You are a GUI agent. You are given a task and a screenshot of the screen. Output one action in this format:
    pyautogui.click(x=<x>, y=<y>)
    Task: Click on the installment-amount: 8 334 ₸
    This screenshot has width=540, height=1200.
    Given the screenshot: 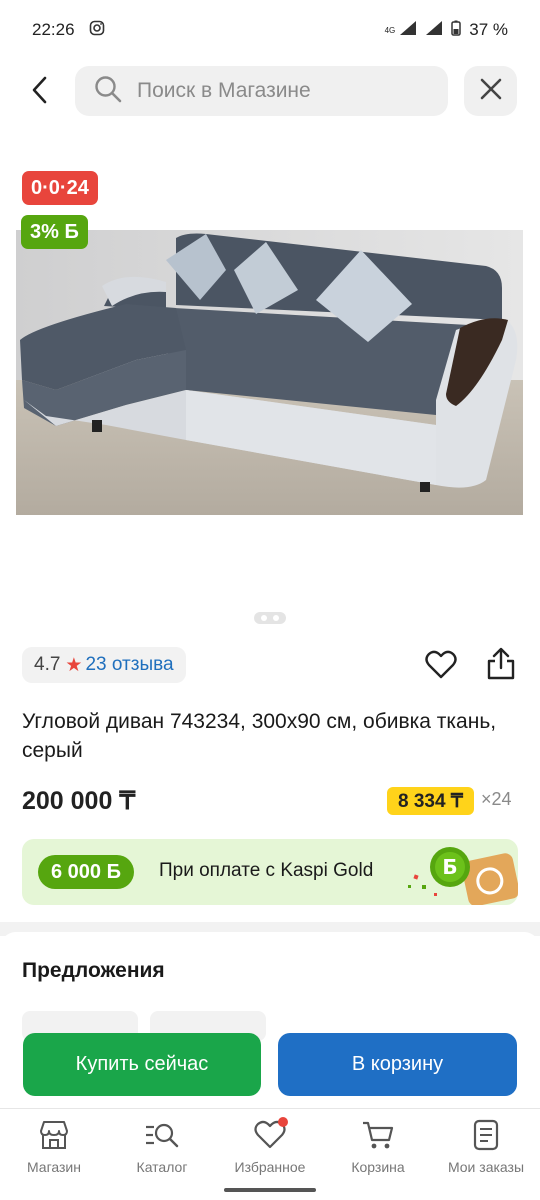 What is the action you would take?
    pyautogui.click(x=430, y=801)
    